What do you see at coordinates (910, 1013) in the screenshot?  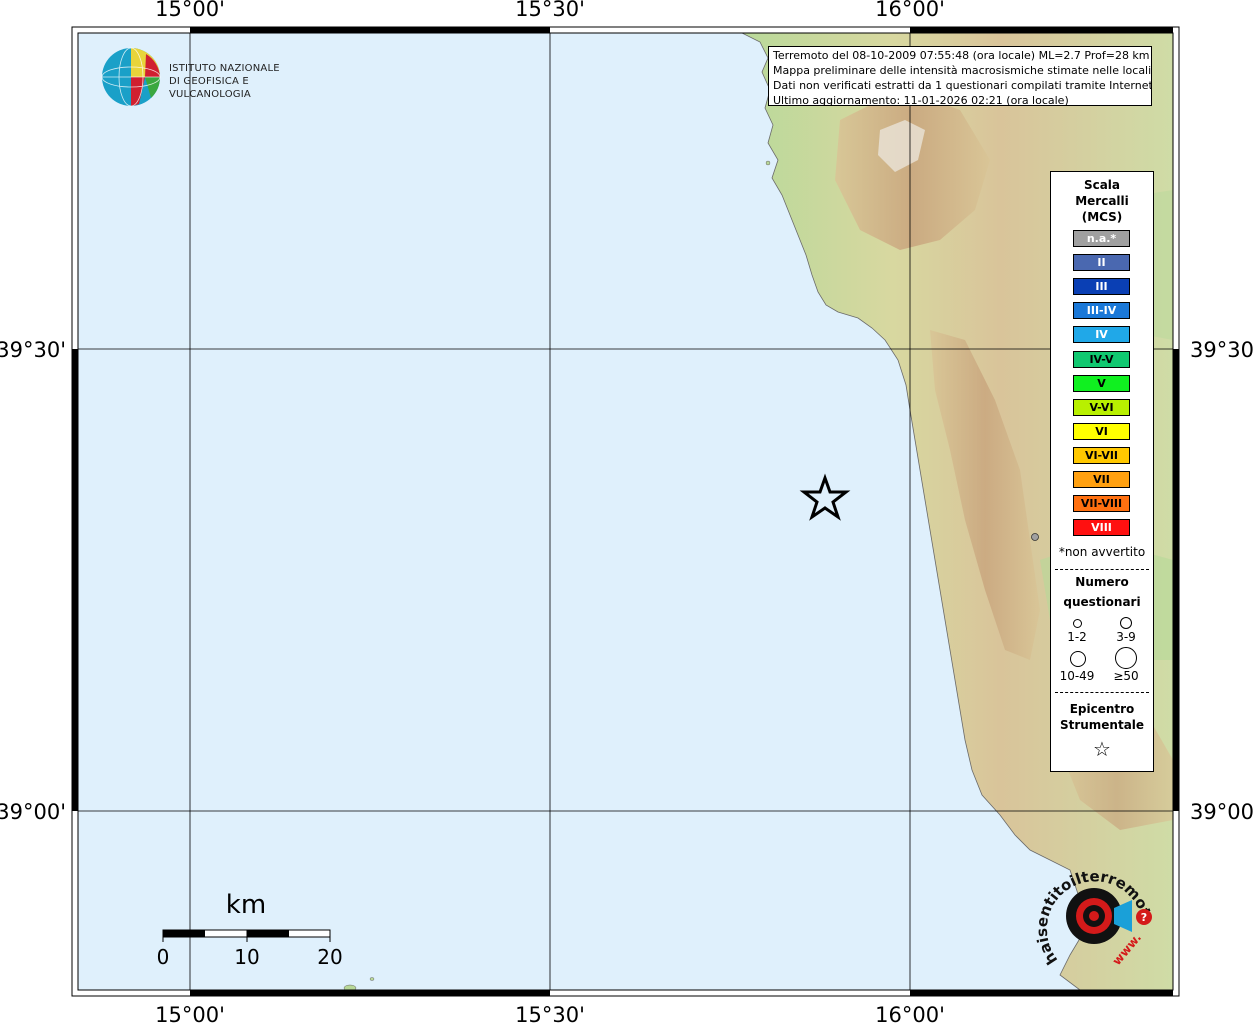 I see `lon-label-bottom-2: 16°00'` at bounding box center [910, 1013].